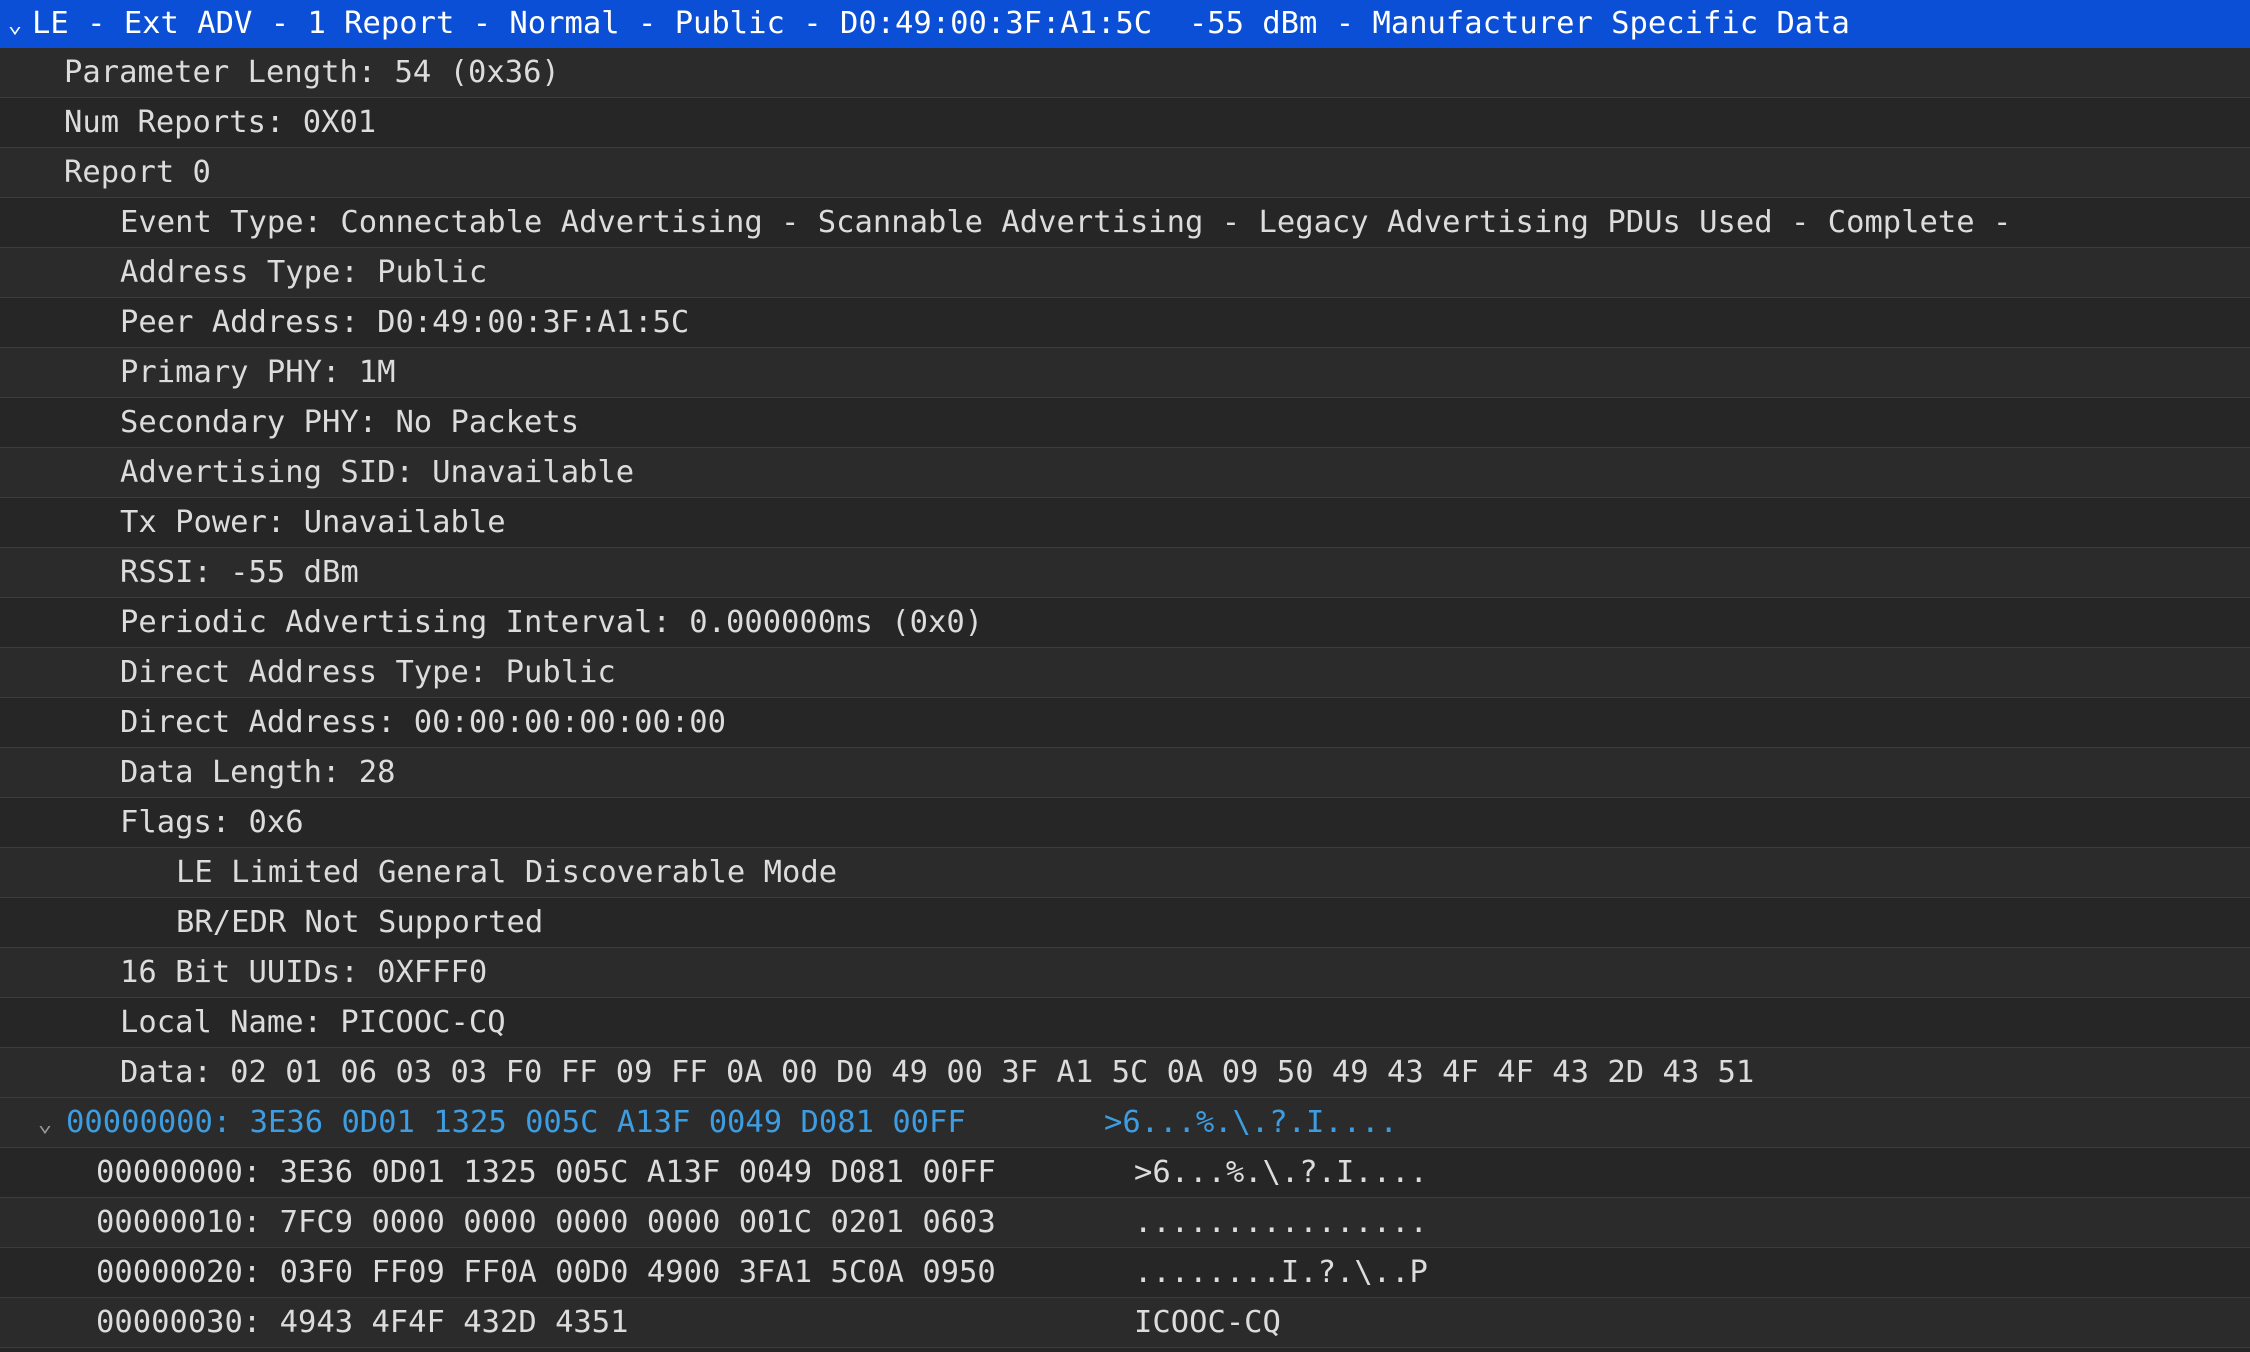  I want to click on field-report: Report 0, so click(1125, 173).